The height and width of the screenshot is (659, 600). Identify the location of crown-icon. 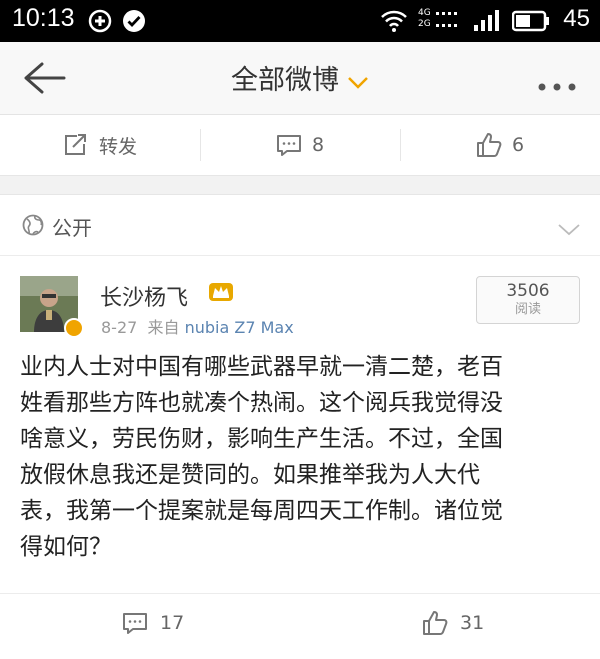
(221, 293).